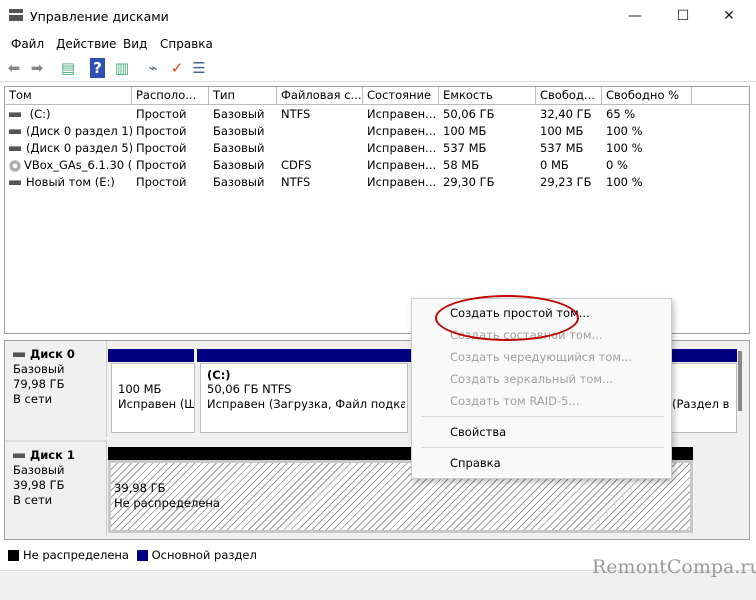  Describe the element at coordinates (621, 114) in the screenshot. I see `cell-text: 65 %` at that location.